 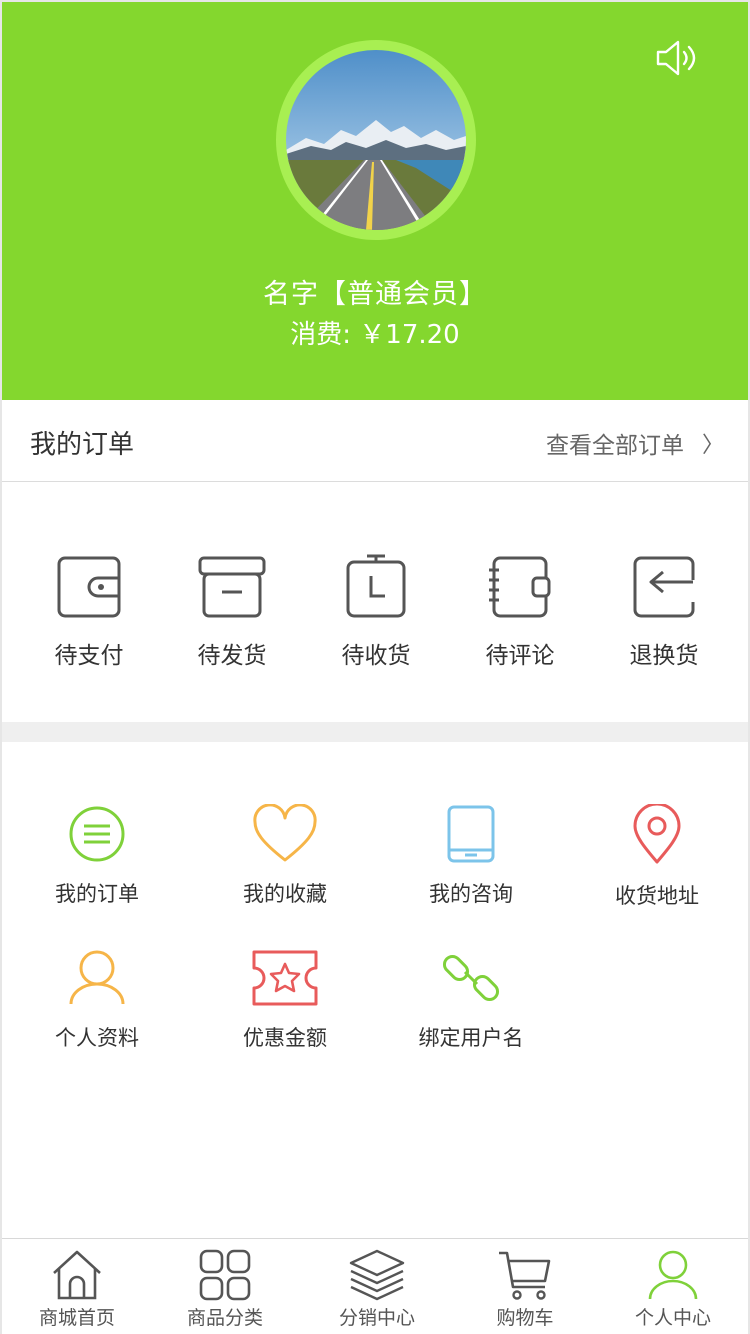 I want to click on home-icon, so click(x=77, y=1275).